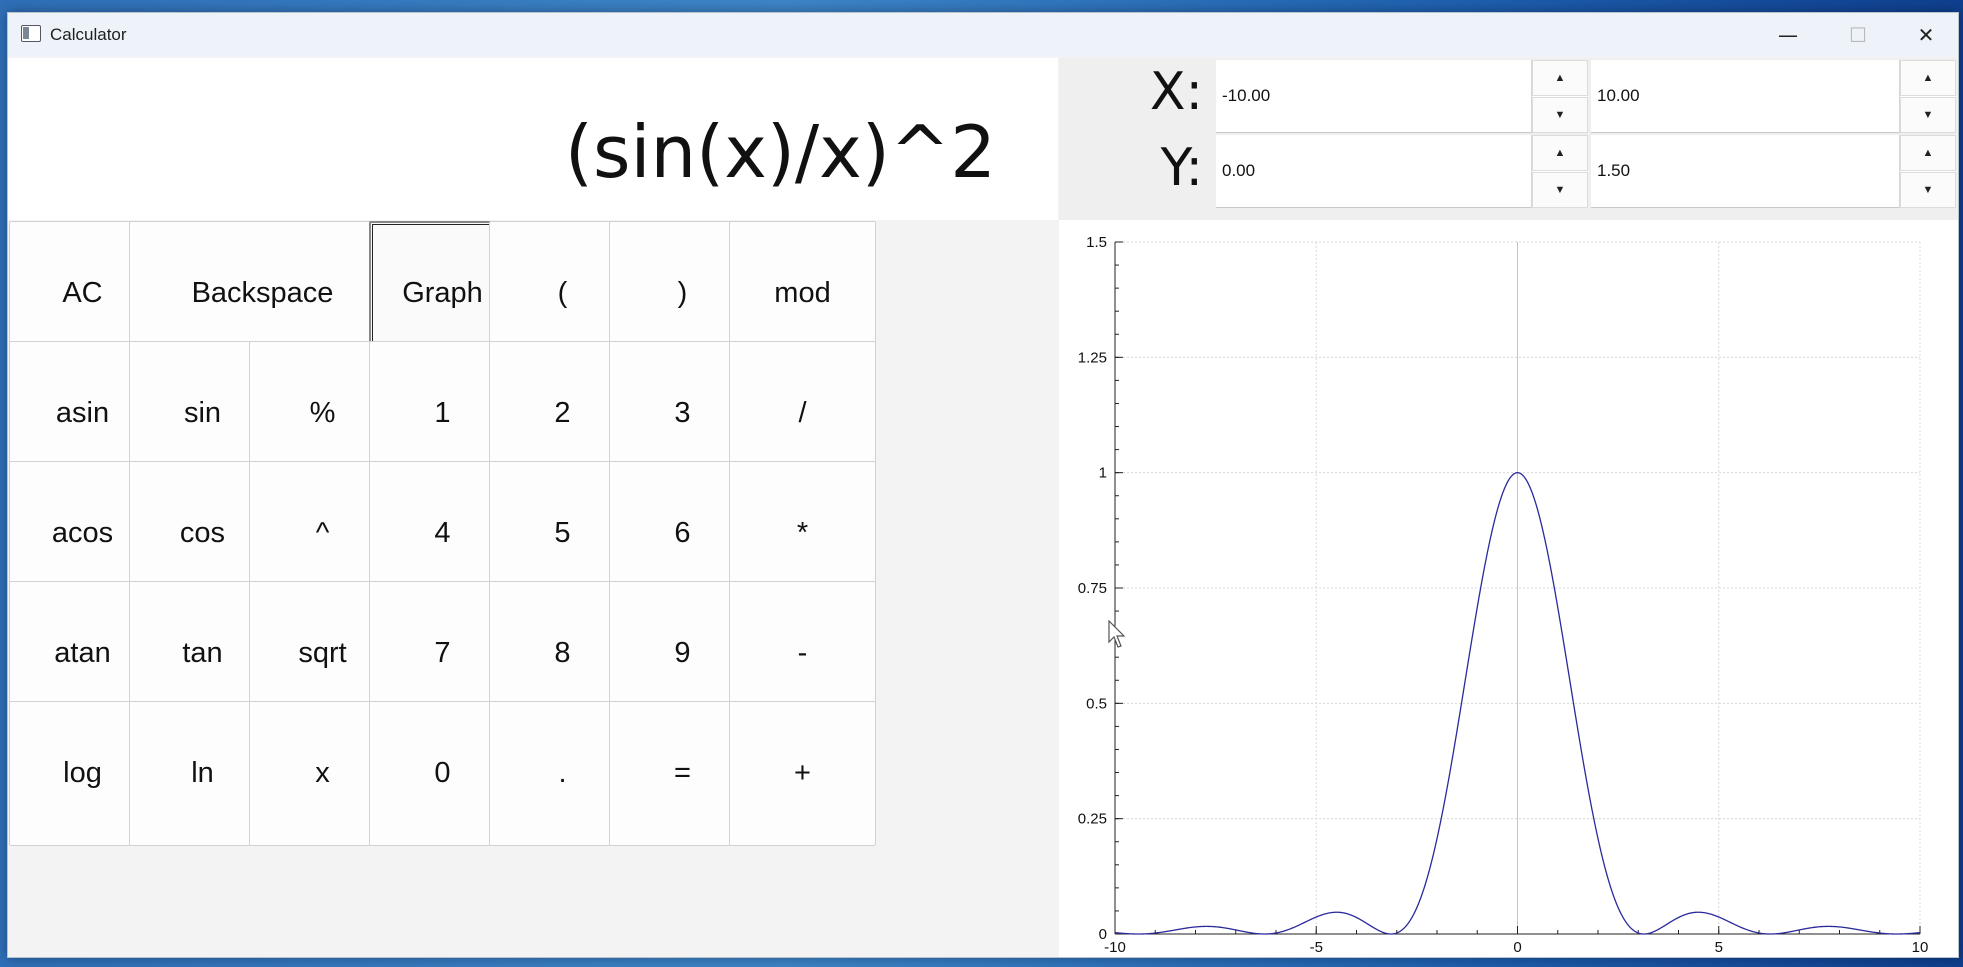  Describe the element at coordinates (802, 773) in the screenshot. I see `key-plus-button: +` at that location.